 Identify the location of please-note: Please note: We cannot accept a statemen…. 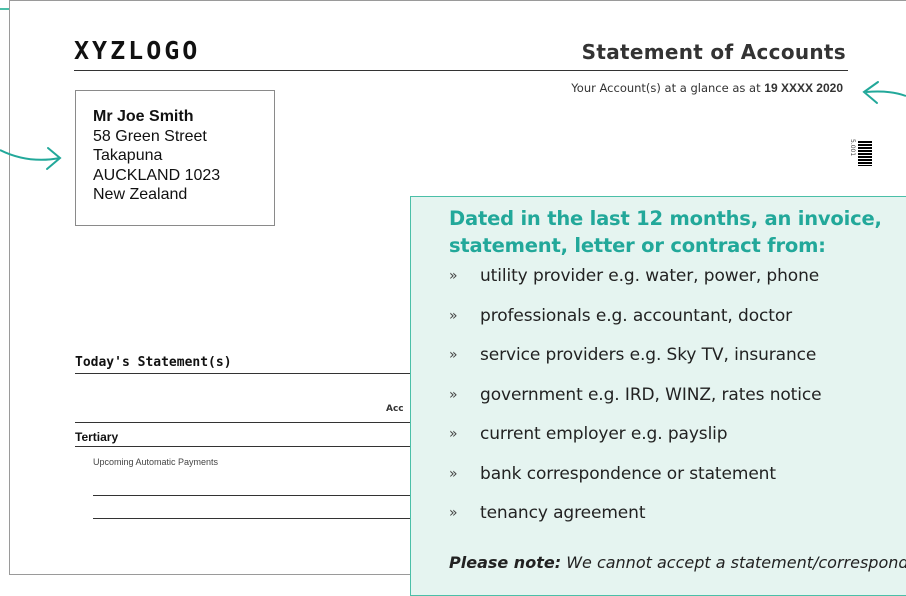
(677, 562).